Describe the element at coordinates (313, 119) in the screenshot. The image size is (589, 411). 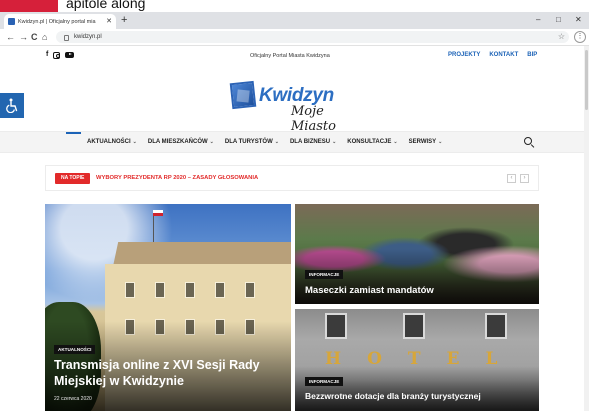
I see `logo-tagline: Moje Miasto` at that location.